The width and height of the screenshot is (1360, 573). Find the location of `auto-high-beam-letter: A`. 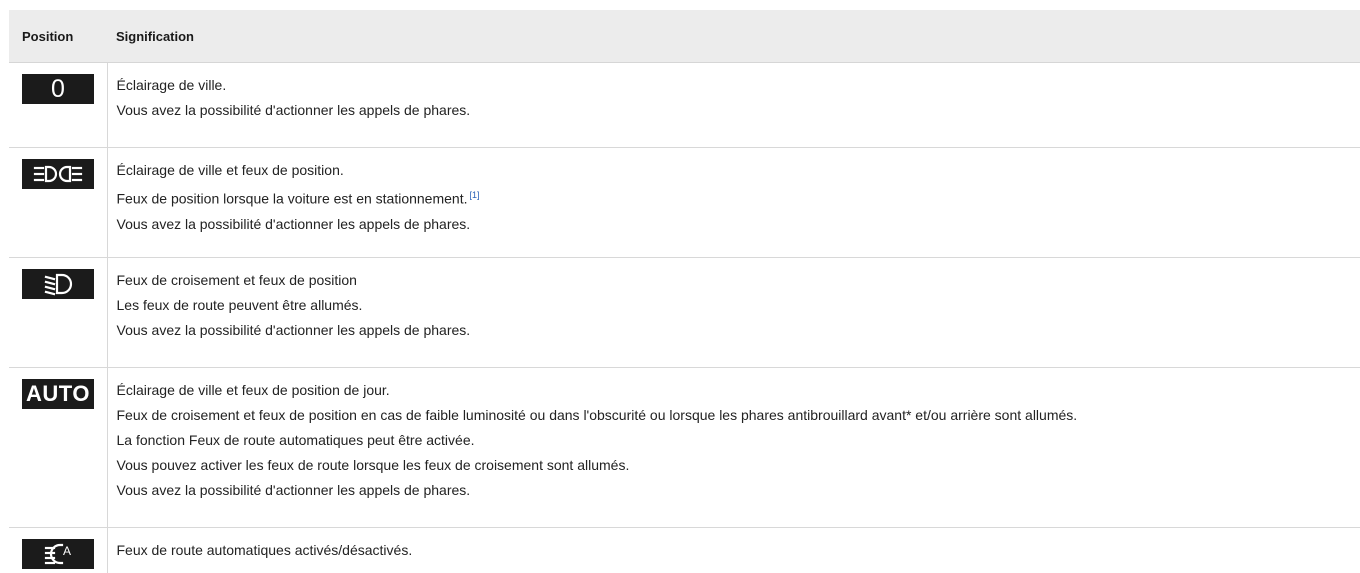

auto-high-beam-letter: A is located at coordinates (67, 551).